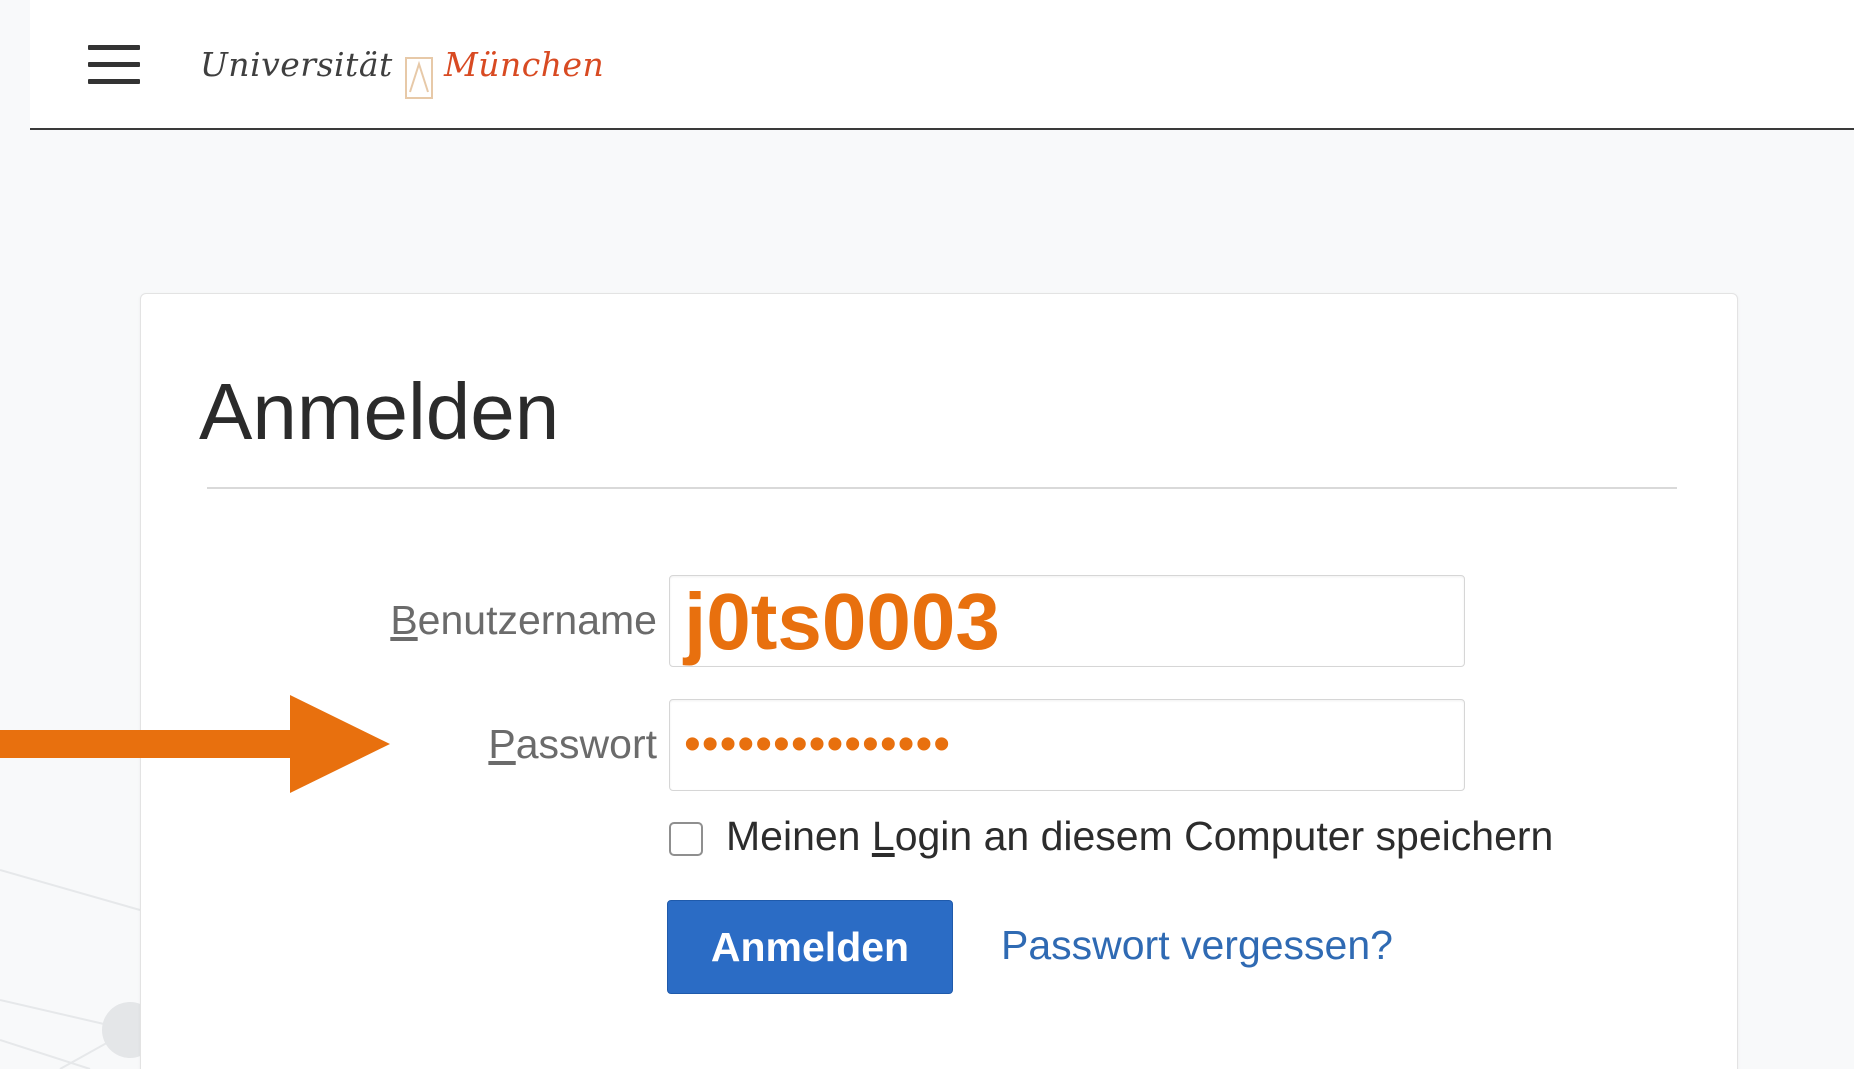  Describe the element at coordinates (419, 78) in the screenshot. I see `logo-crest-icon` at that location.